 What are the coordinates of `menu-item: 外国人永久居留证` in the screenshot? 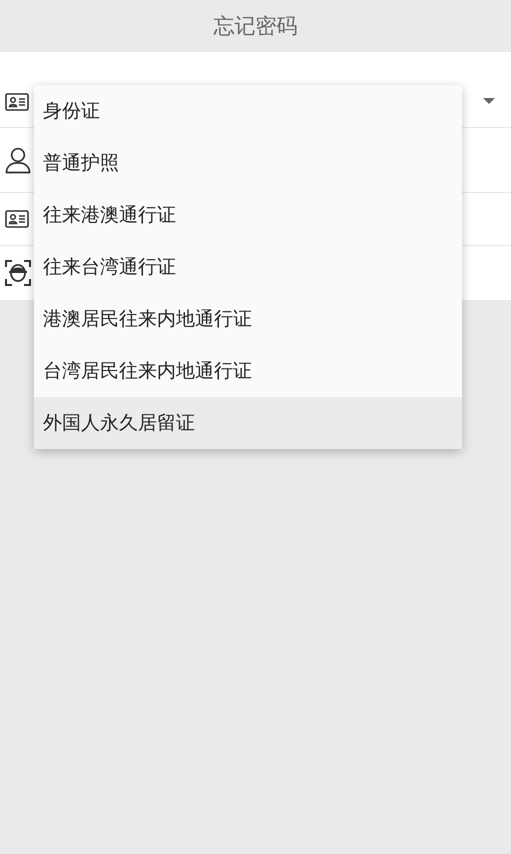 It's located at (248, 423).